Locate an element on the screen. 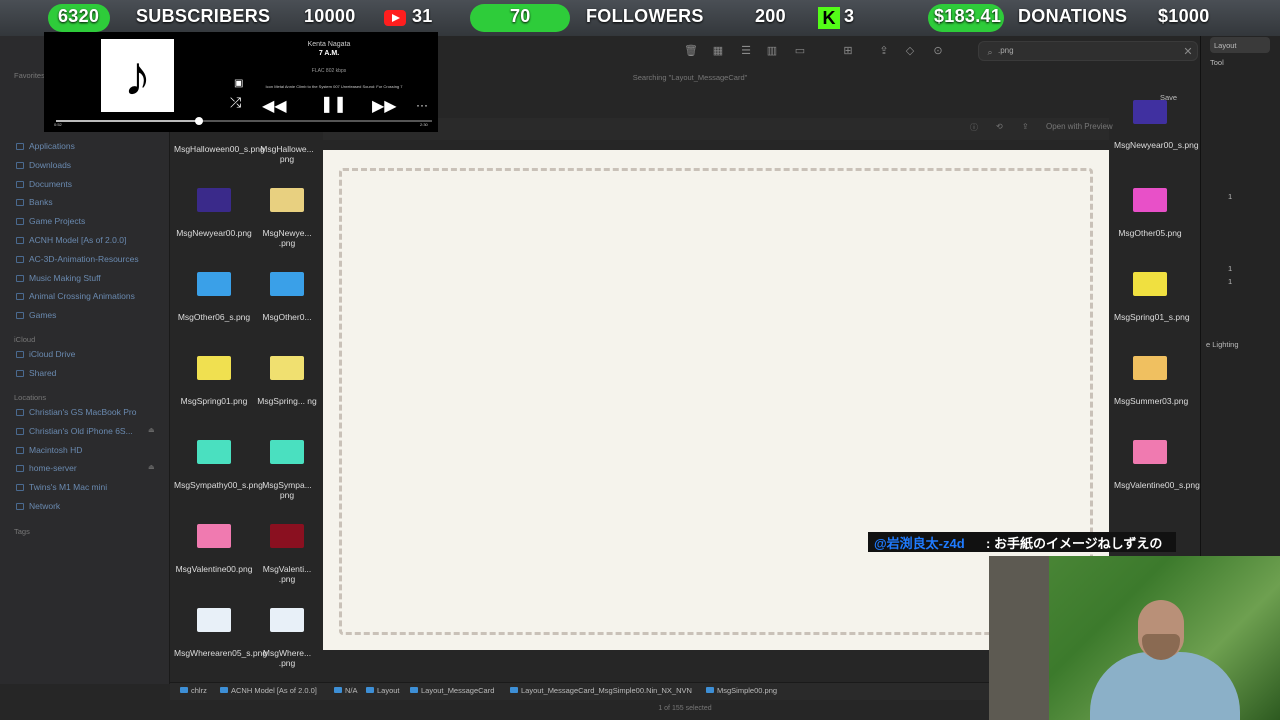 This screenshot has width=1280, height=720. progress-track is located at coordinates (244, 121).